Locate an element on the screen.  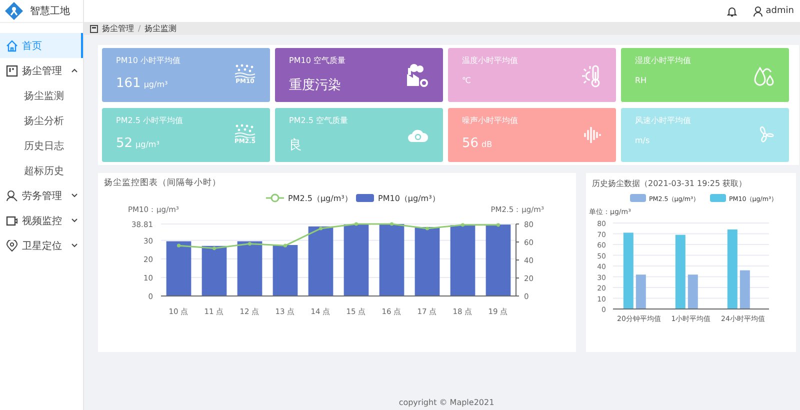
card-title: PM2.5 空气质量 is located at coordinates (319, 120).